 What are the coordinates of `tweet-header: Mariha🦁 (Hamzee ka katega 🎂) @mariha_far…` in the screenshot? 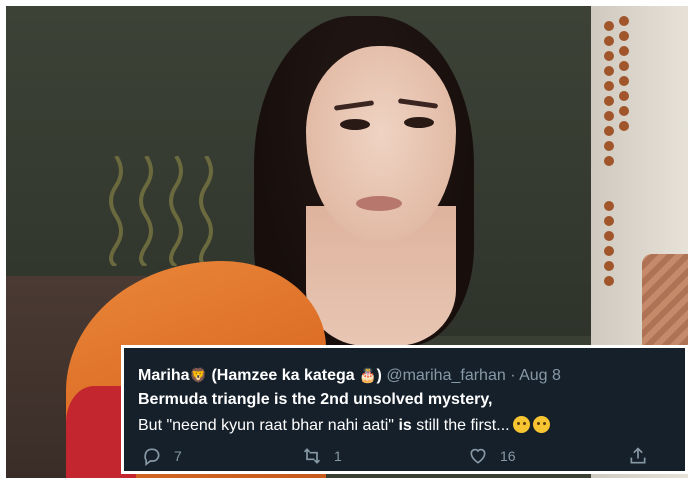 It's located at (349, 376).